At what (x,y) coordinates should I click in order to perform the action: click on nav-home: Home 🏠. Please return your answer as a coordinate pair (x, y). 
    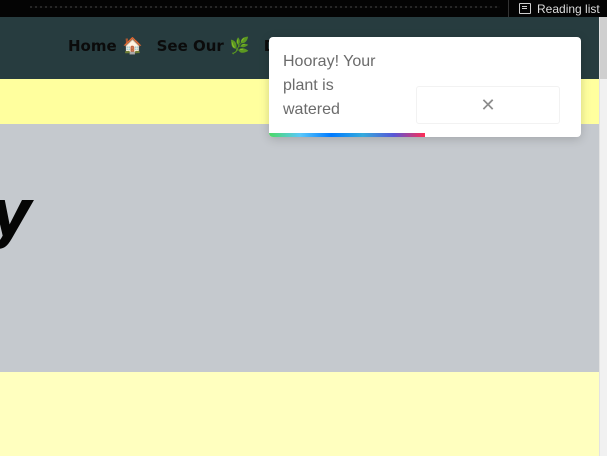
    Looking at the image, I should click on (105, 46).